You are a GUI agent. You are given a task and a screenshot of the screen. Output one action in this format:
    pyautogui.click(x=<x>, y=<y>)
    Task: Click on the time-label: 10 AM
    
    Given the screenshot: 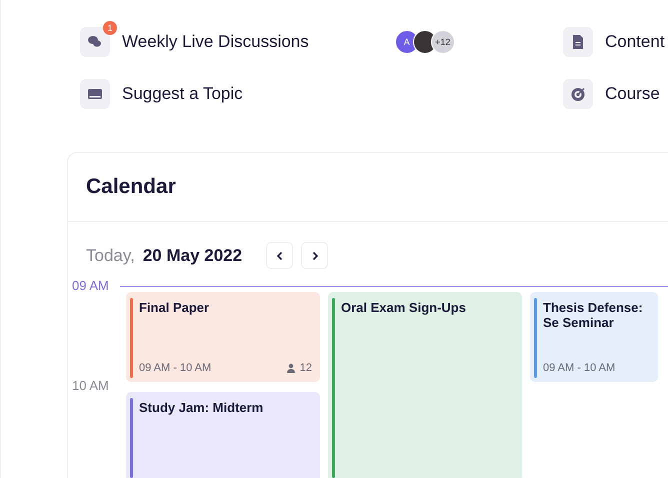 What is the action you would take?
    pyautogui.click(x=90, y=385)
    